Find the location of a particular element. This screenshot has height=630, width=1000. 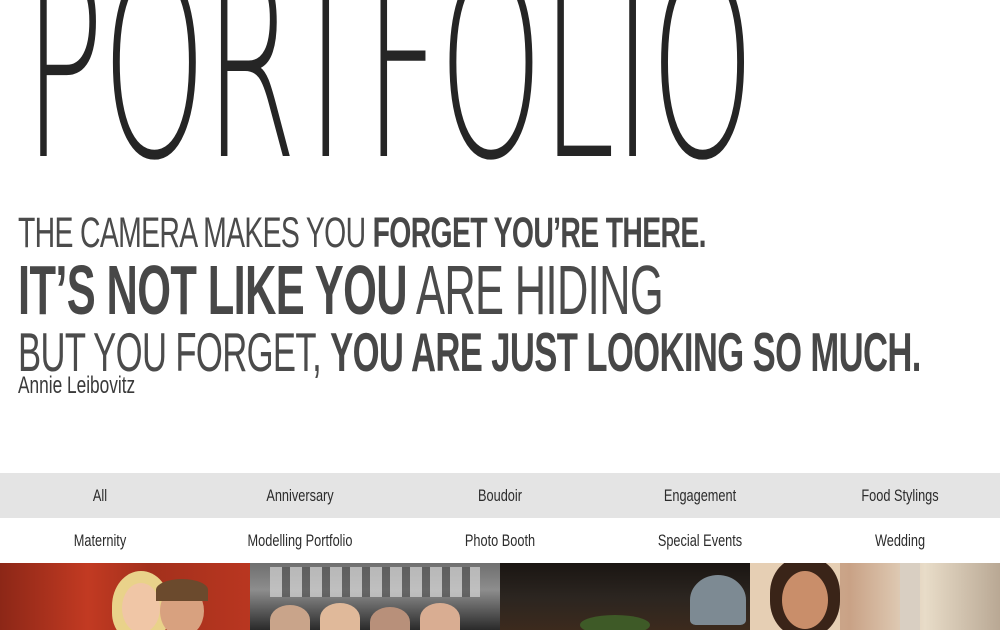

filter-anniversary: Anniversary is located at coordinates (300, 496).